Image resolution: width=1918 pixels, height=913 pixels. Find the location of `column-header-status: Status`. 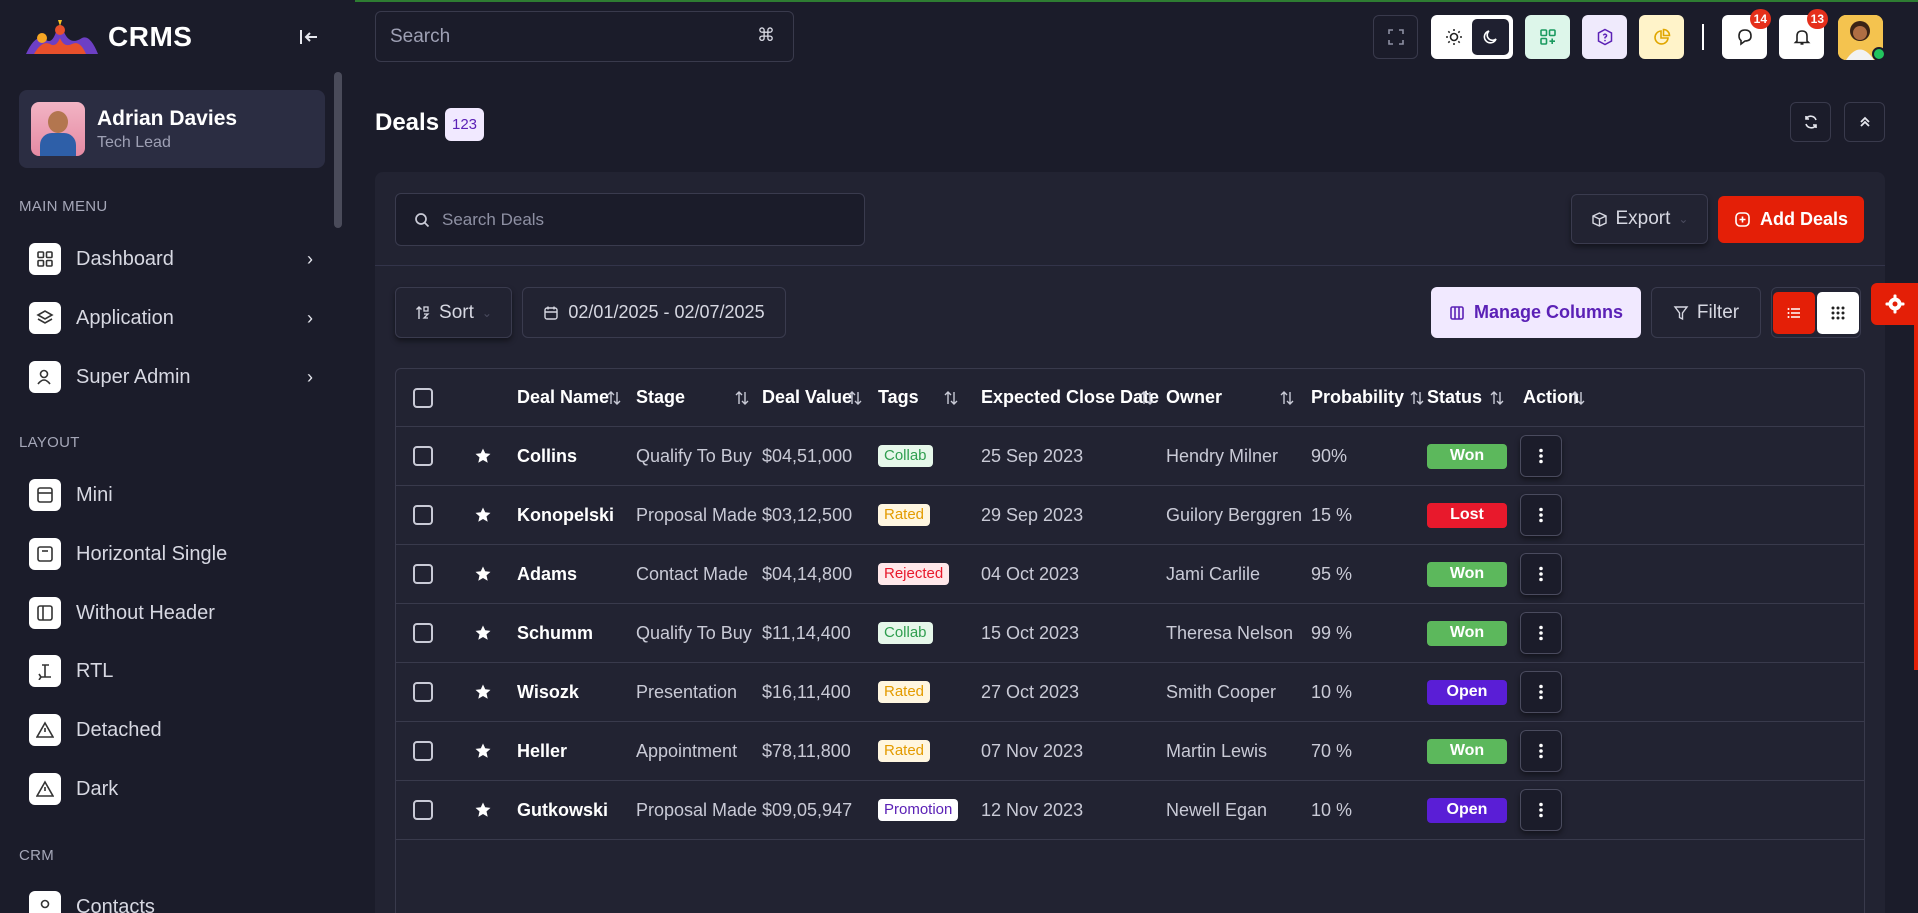

column-header-status: Status is located at coordinates (1454, 397).